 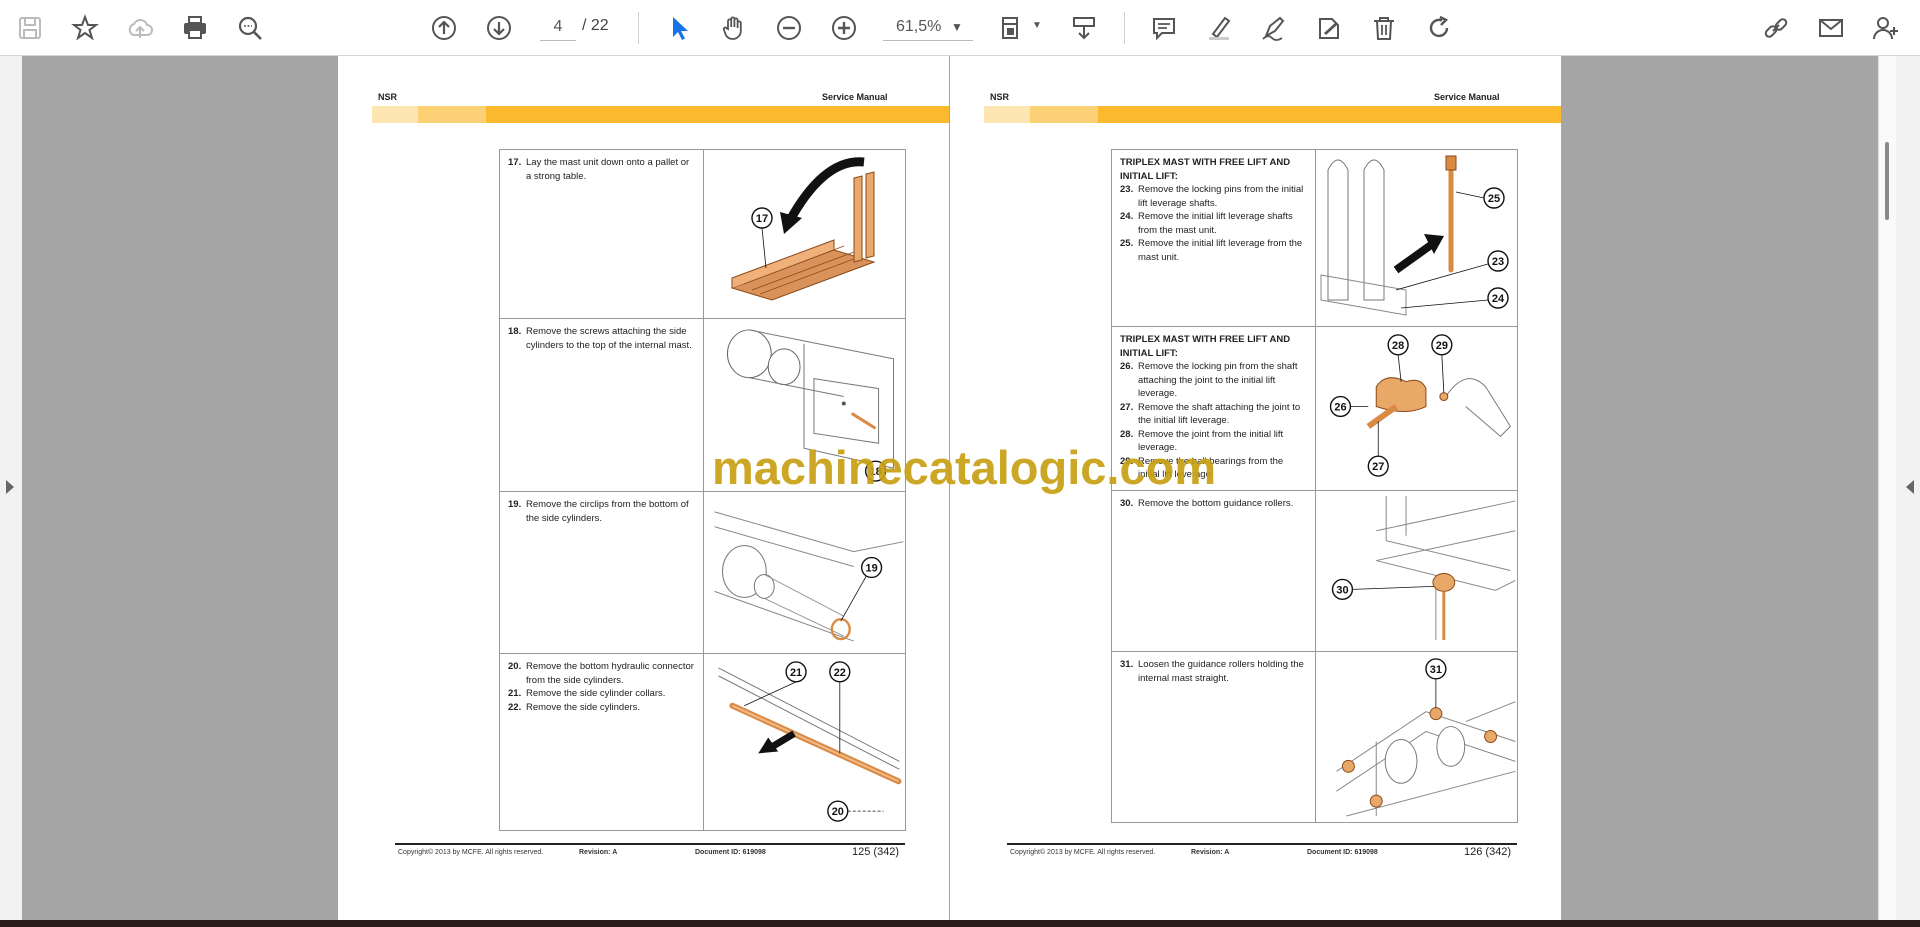 What do you see at coordinates (1910, 487) in the screenshot?
I see `expand-right-panel-icon` at bounding box center [1910, 487].